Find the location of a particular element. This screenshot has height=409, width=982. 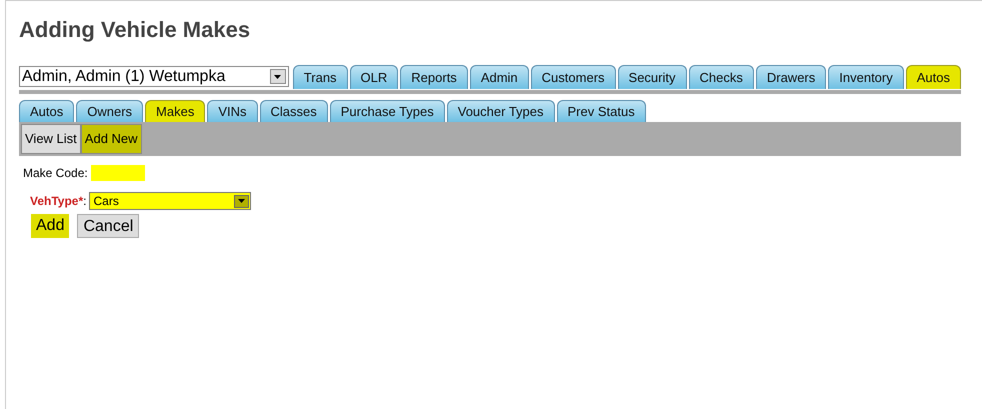

tab: Admin is located at coordinates (499, 77).